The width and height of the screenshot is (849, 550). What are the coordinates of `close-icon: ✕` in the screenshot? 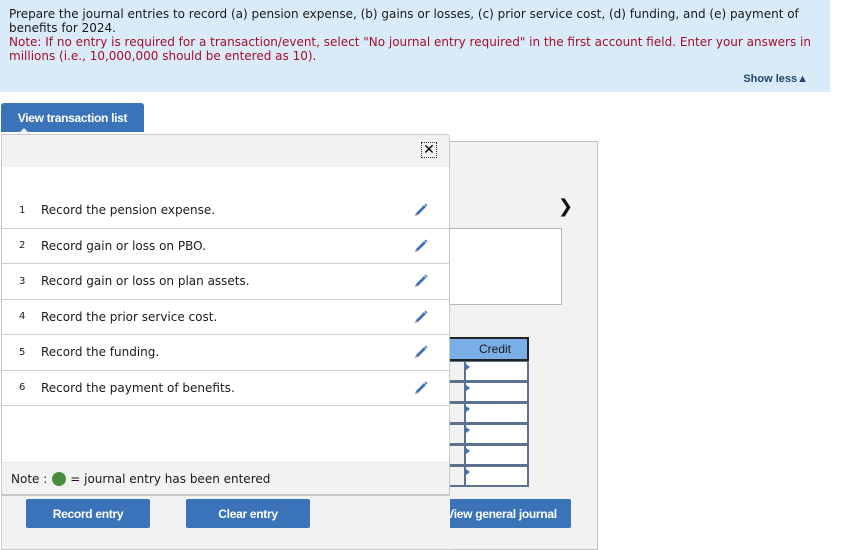 It's located at (429, 150).